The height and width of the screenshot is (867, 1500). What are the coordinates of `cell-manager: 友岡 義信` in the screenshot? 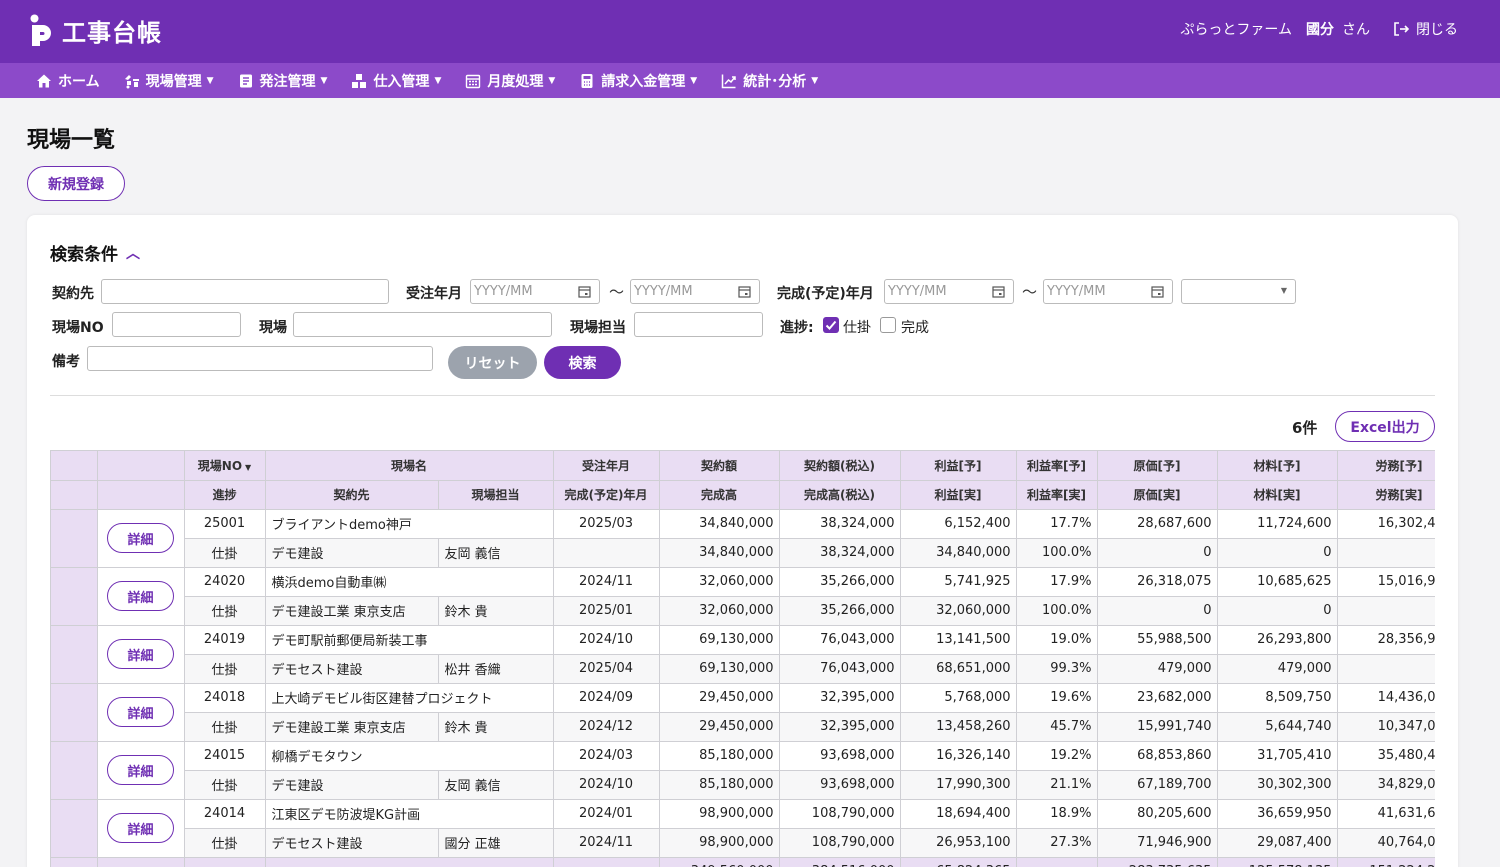 It's located at (496, 553).